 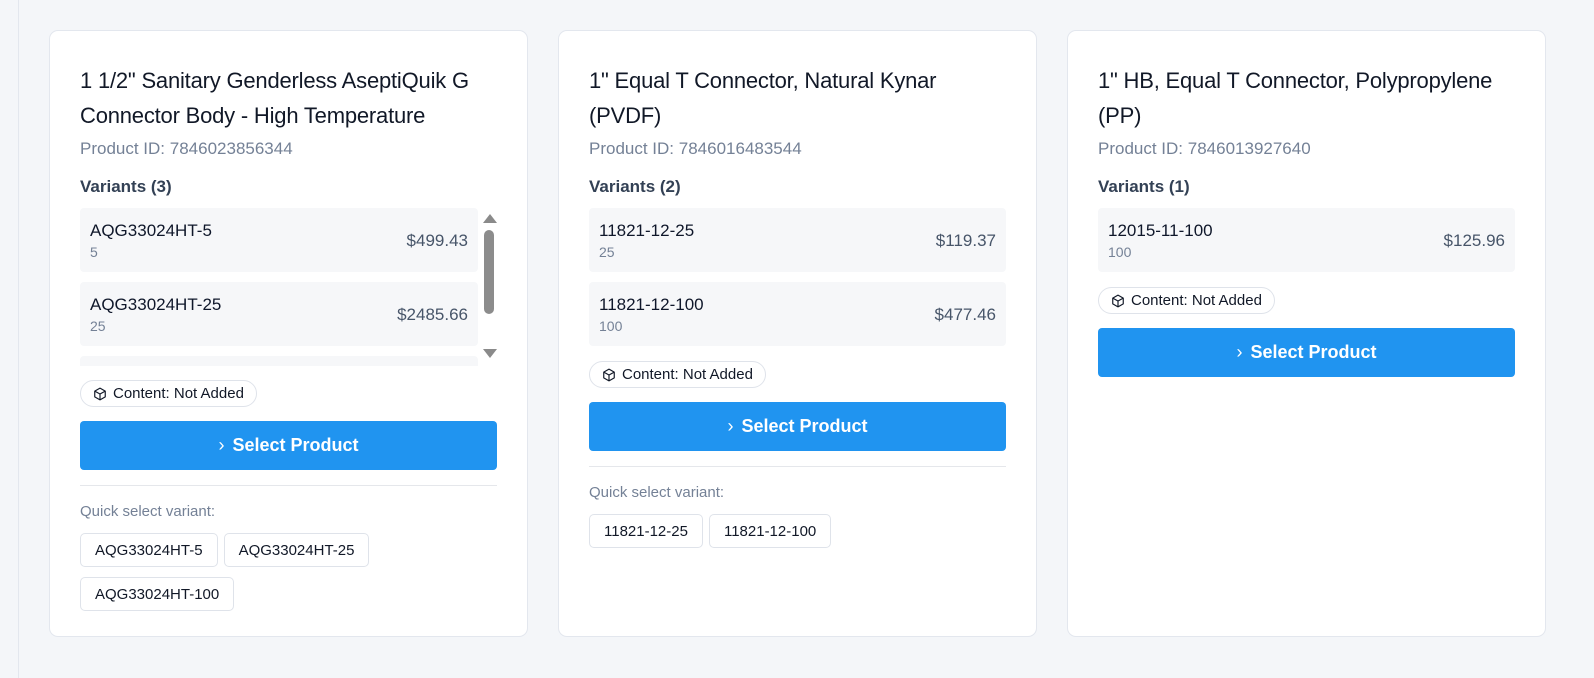 I want to click on variant-price: $125.96, so click(x=1474, y=240).